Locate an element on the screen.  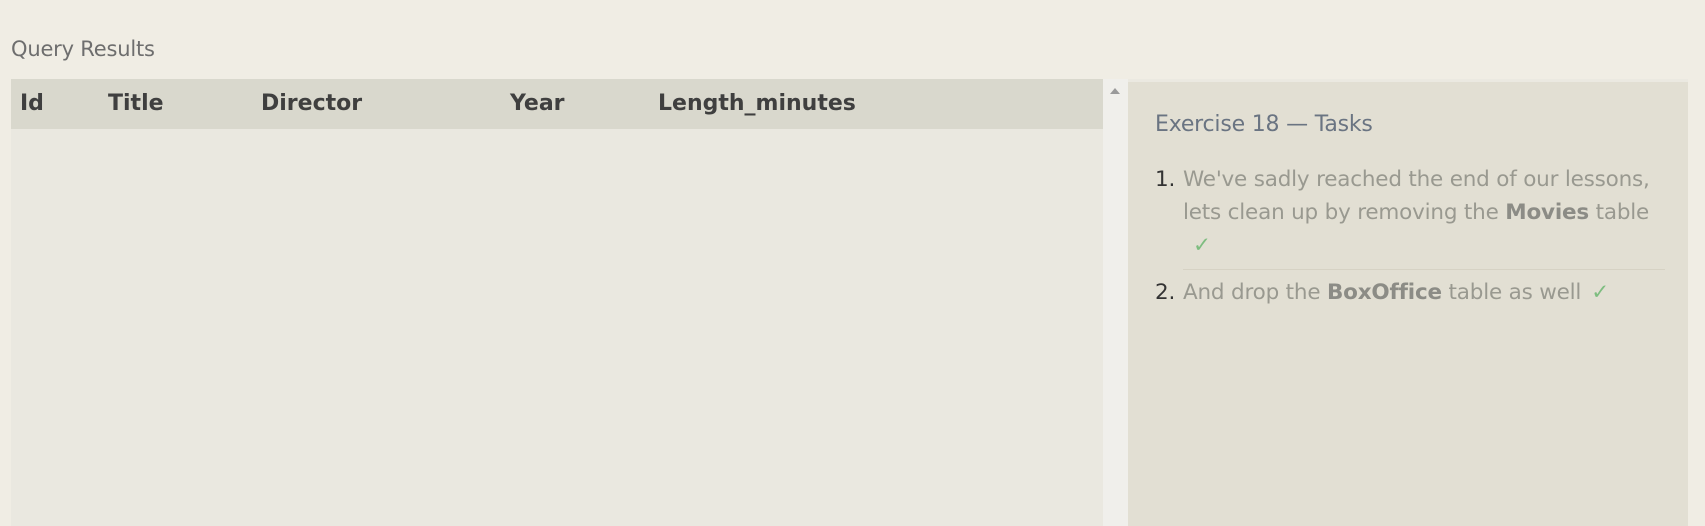
task-table-name: BoxOffice is located at coordinates (1384, 292).